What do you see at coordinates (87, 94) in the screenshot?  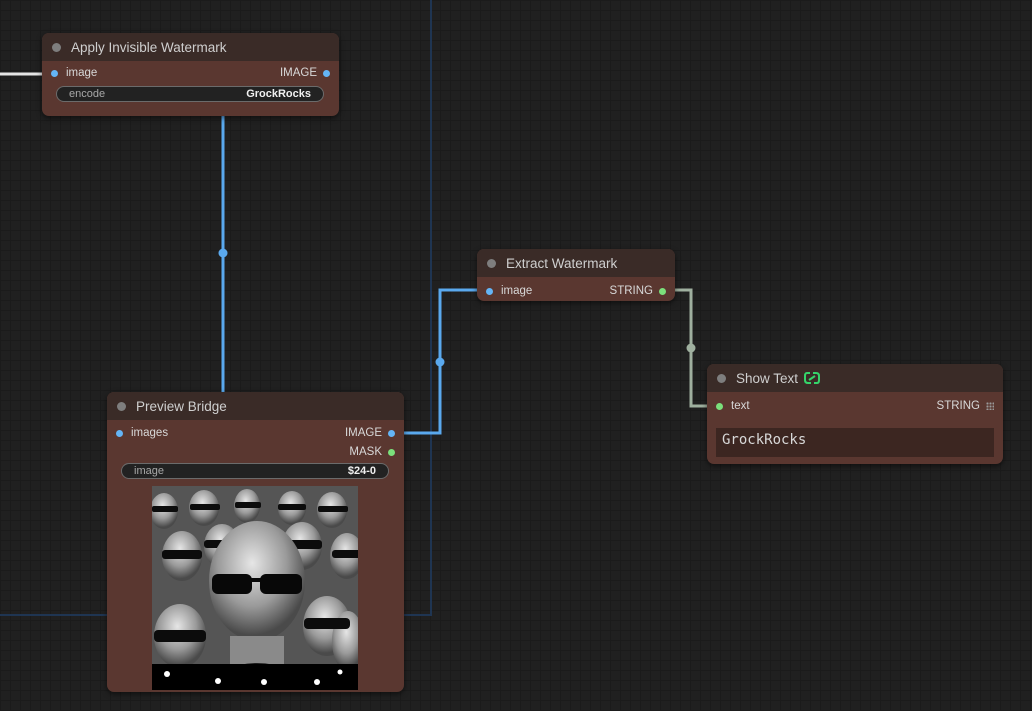 I see `widget-label: encode` at bounding box center [87, 94].